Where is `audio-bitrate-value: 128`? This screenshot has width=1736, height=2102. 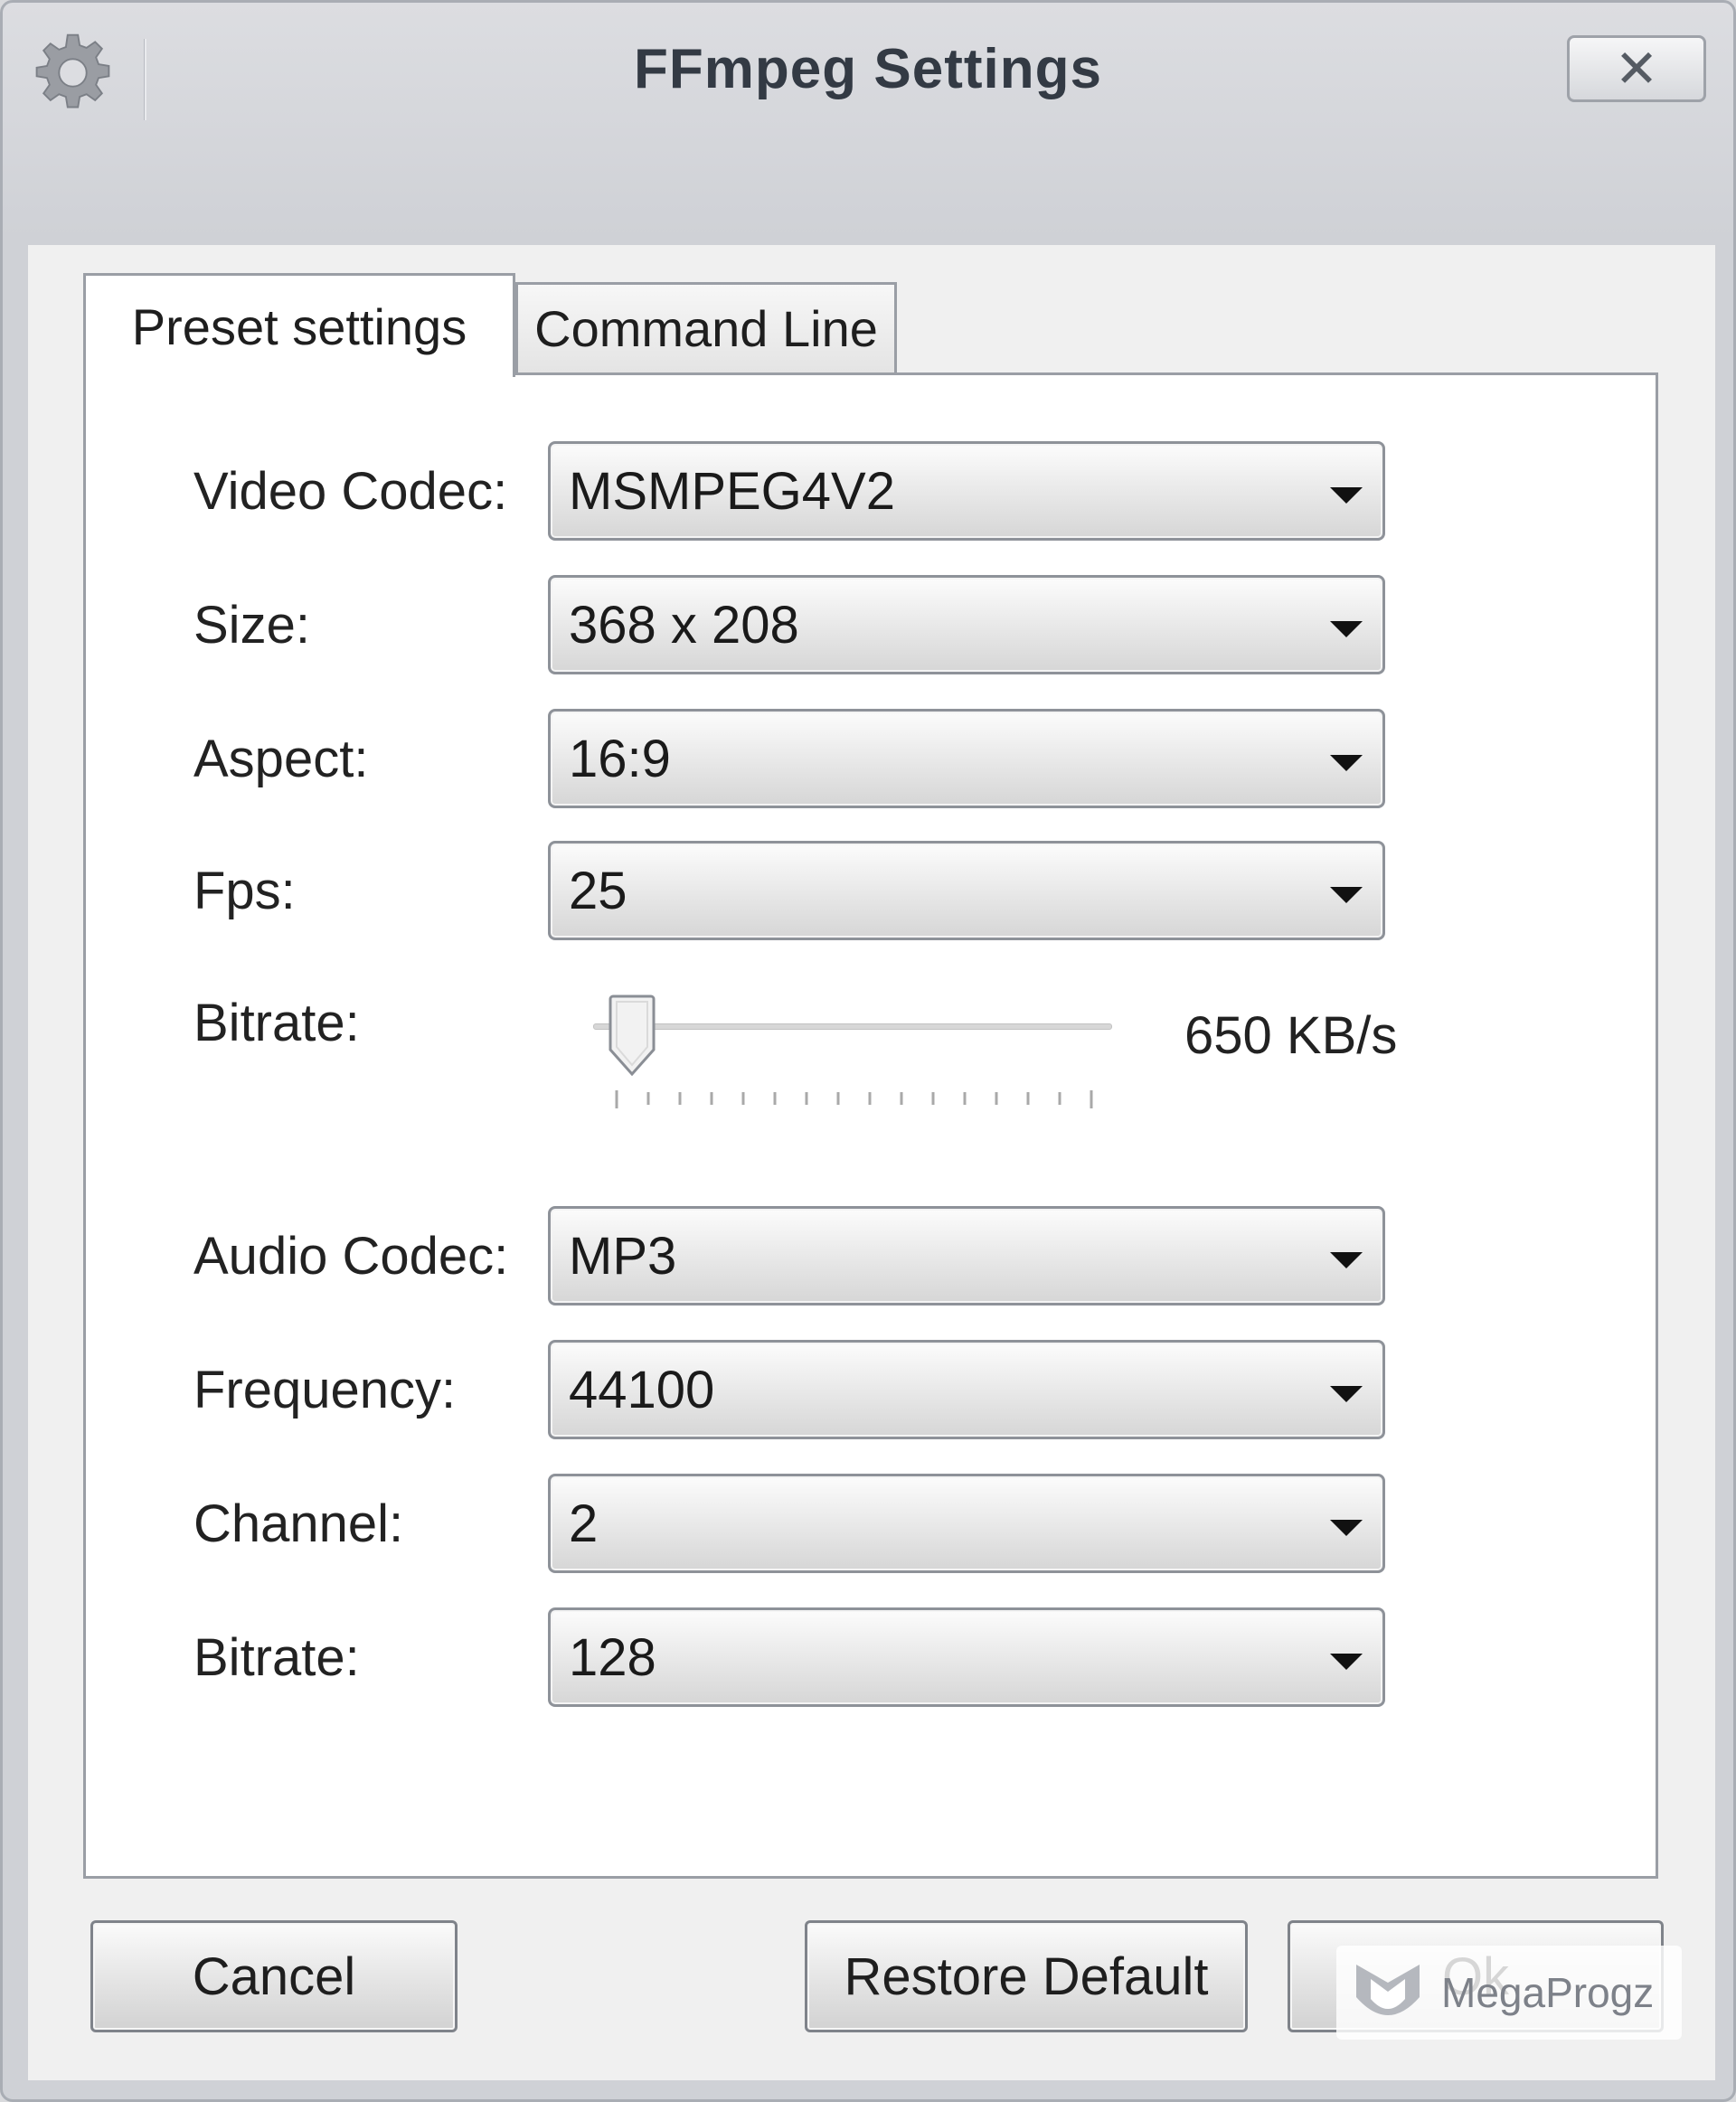 audio-bitrate-value: 128 is located at coordinates (613, 1657).